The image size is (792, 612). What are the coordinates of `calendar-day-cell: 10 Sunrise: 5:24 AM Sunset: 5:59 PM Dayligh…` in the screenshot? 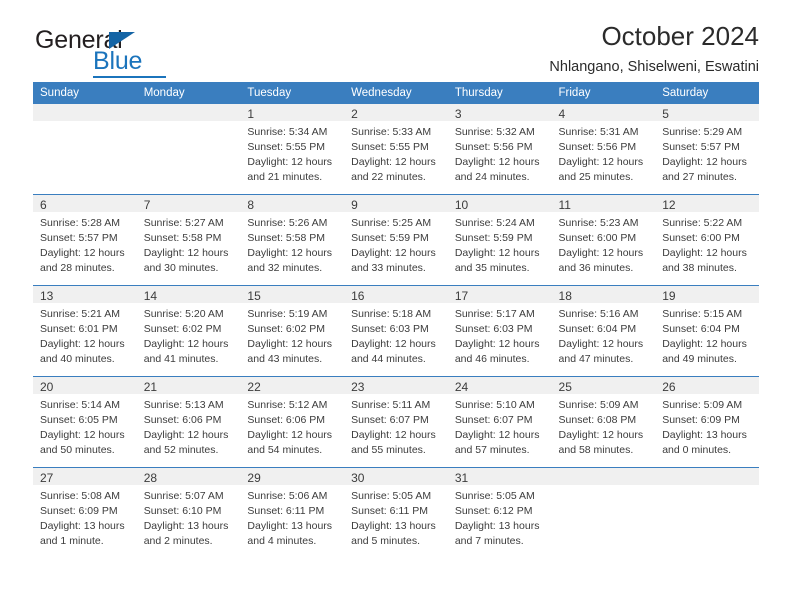 It's located at (499, 240).